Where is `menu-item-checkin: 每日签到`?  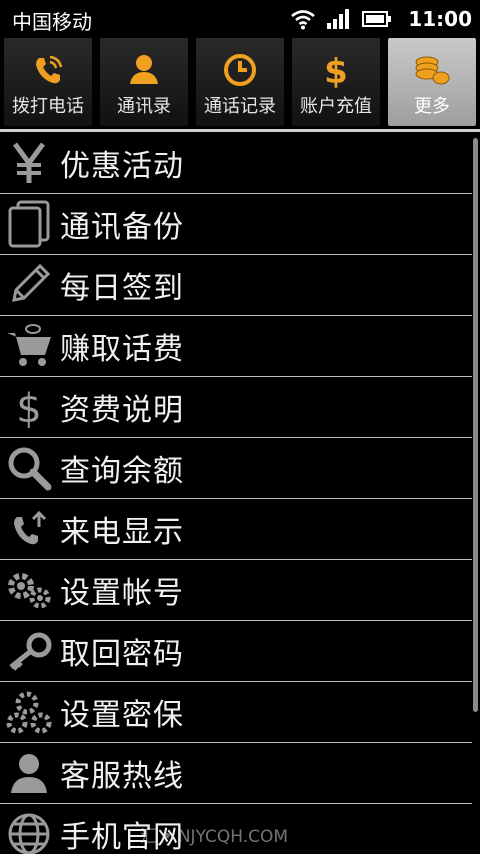 menu-item-checkin: 每日签到 is located at coordinates (236, 285).